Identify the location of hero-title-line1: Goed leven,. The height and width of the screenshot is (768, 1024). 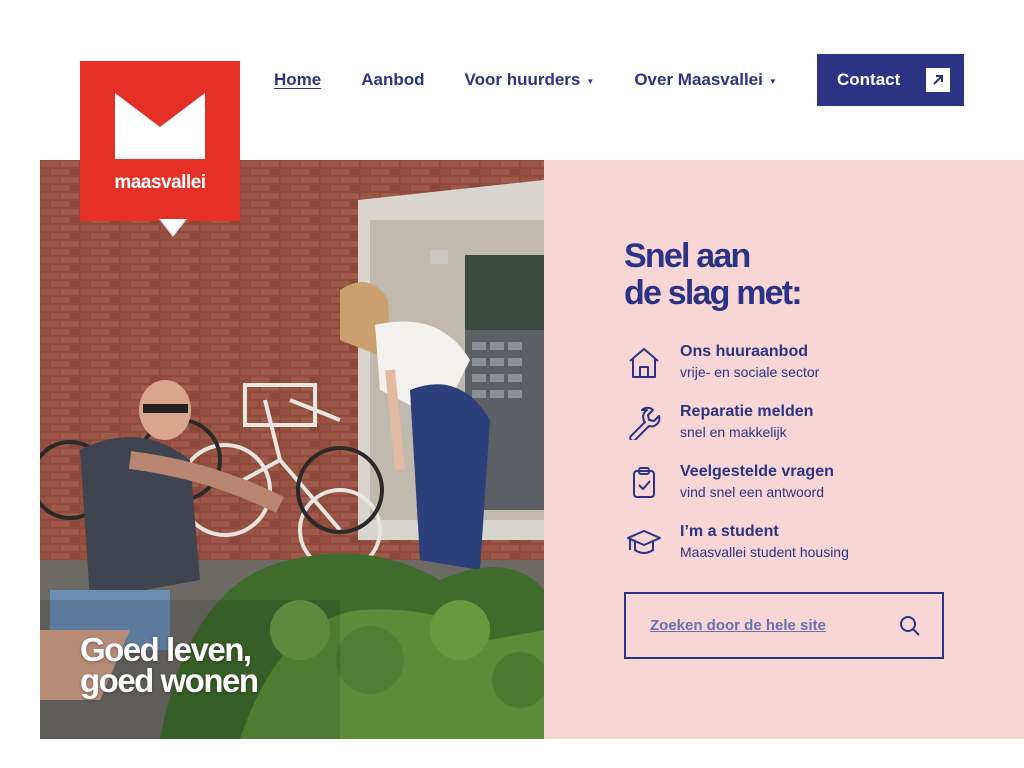
(166, 649).